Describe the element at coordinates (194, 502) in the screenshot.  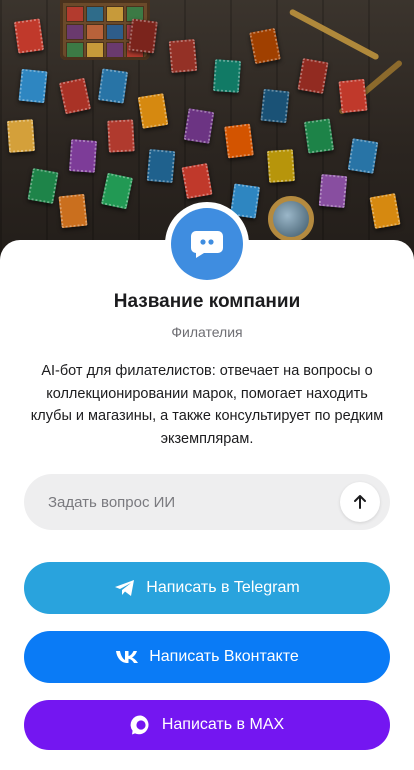
I see `ask-ai-input` at that location.